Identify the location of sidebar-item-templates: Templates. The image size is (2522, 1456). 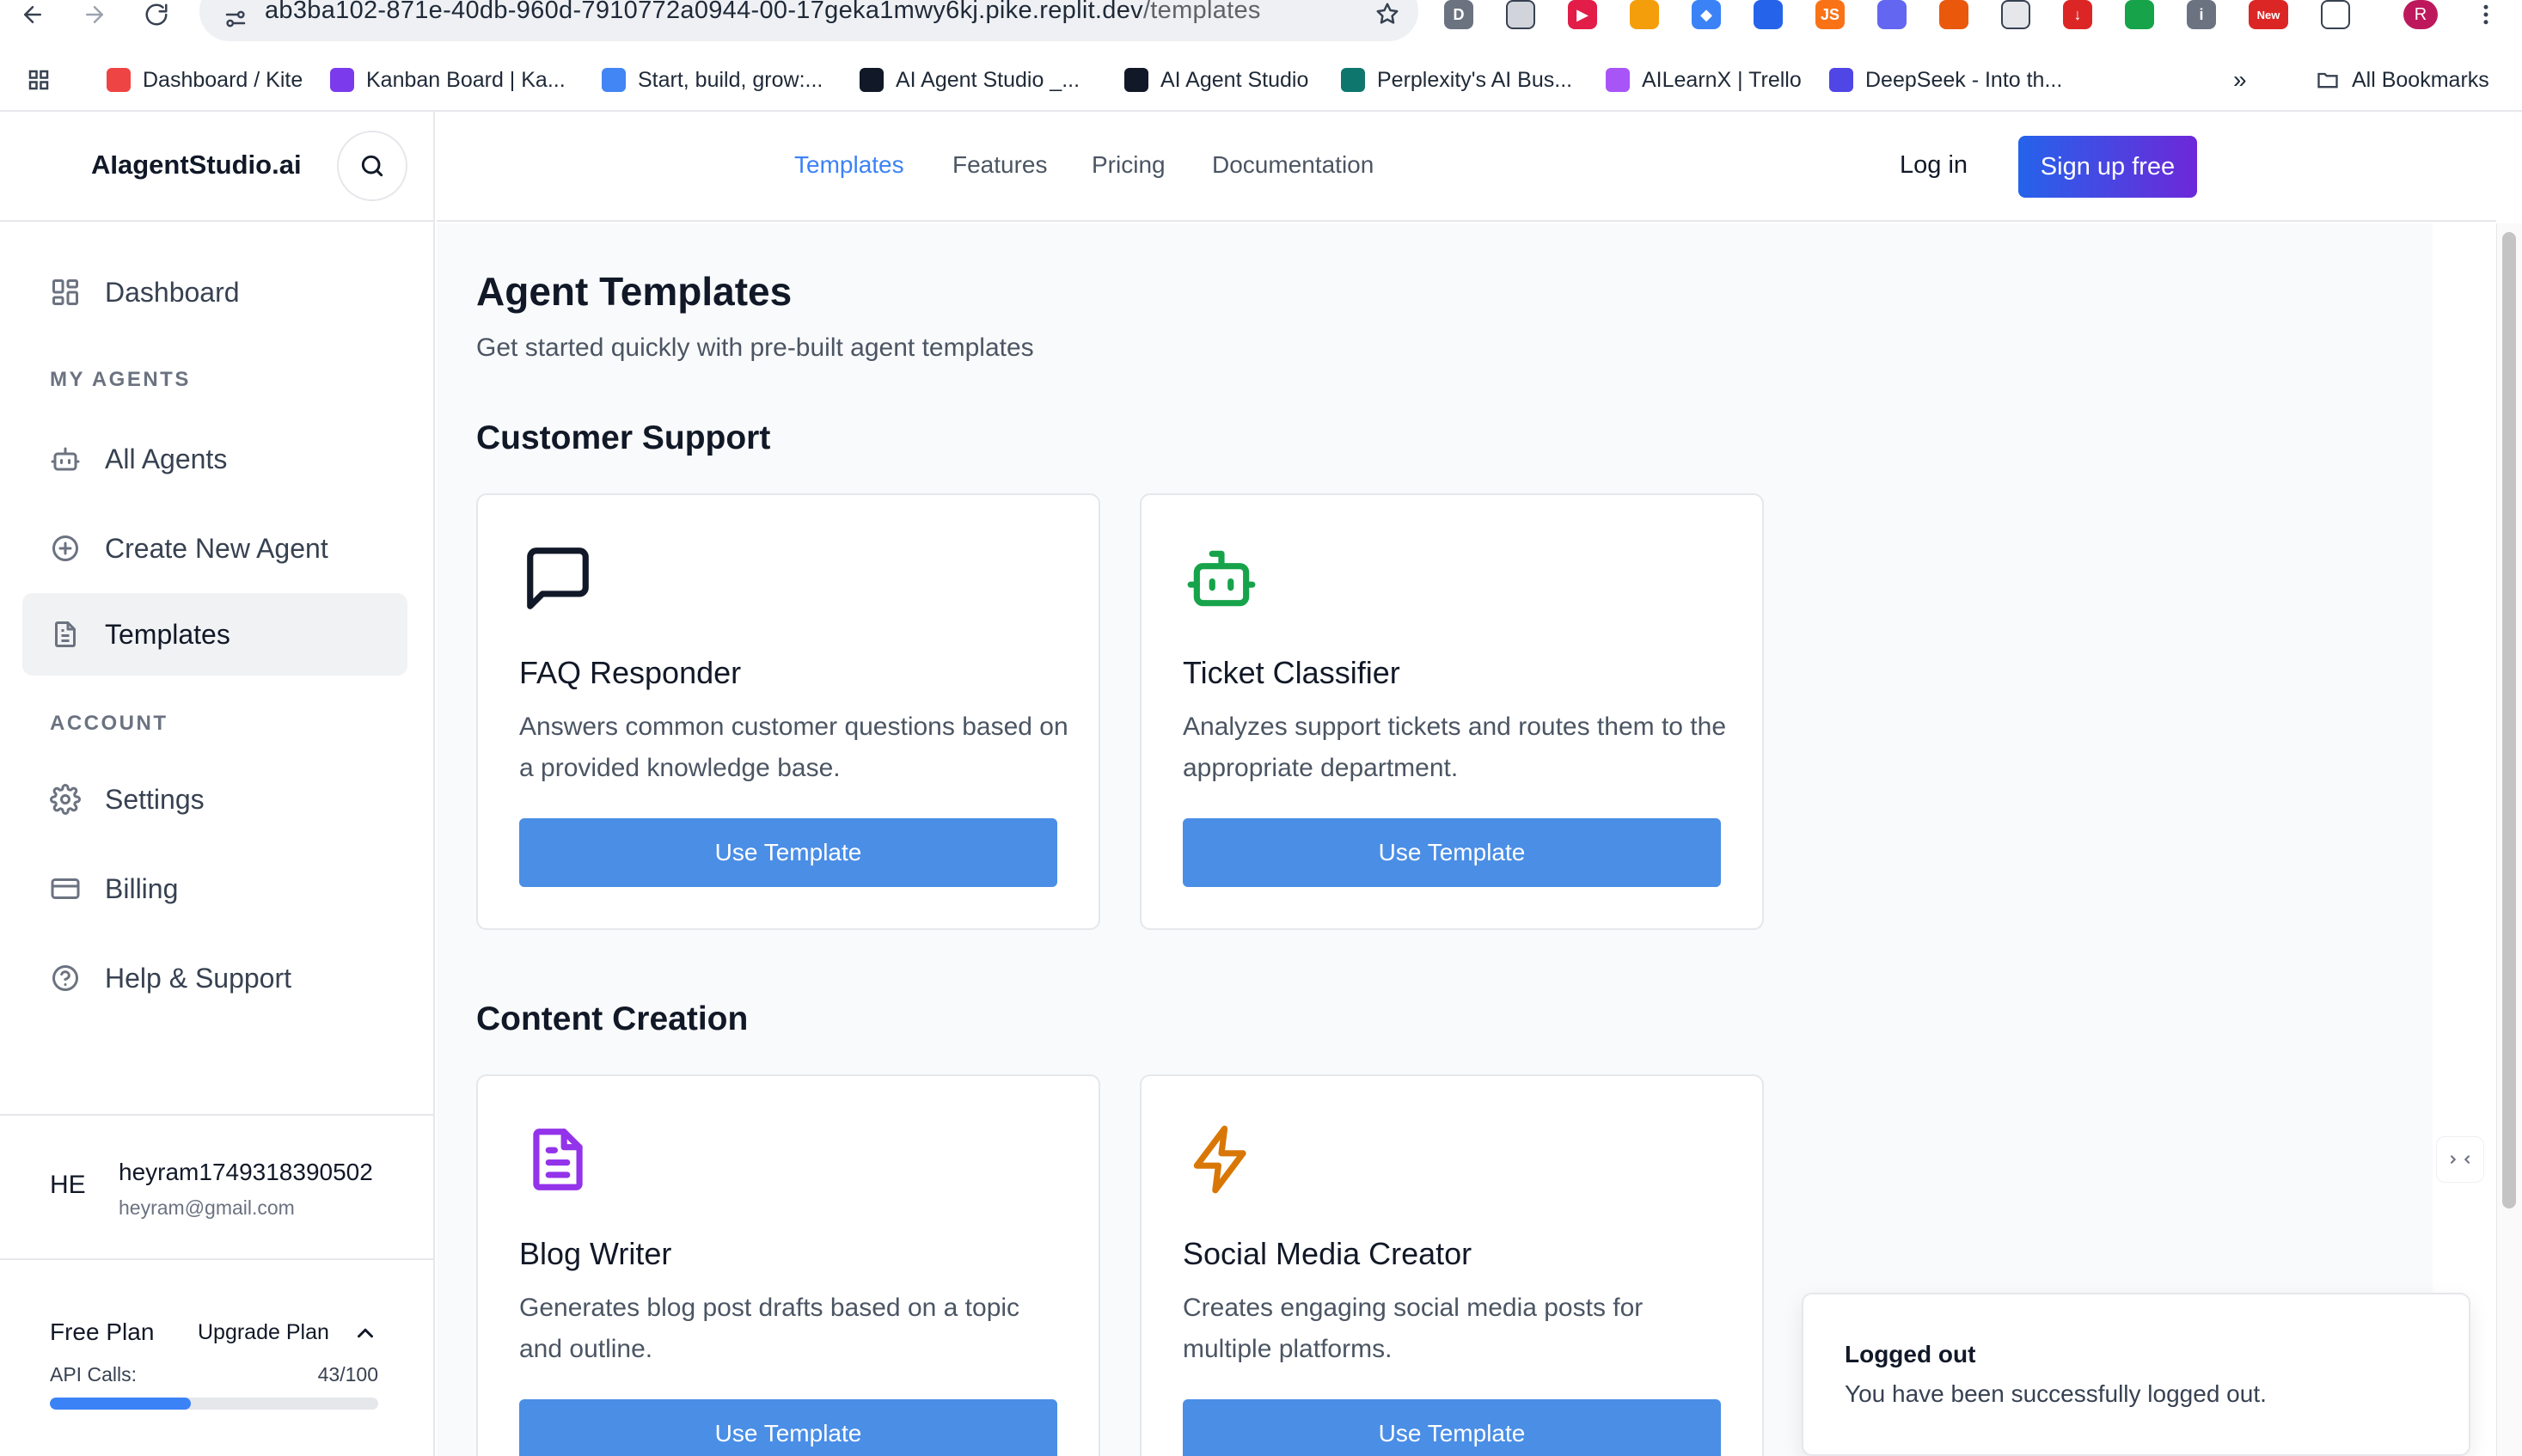
(214, 634).